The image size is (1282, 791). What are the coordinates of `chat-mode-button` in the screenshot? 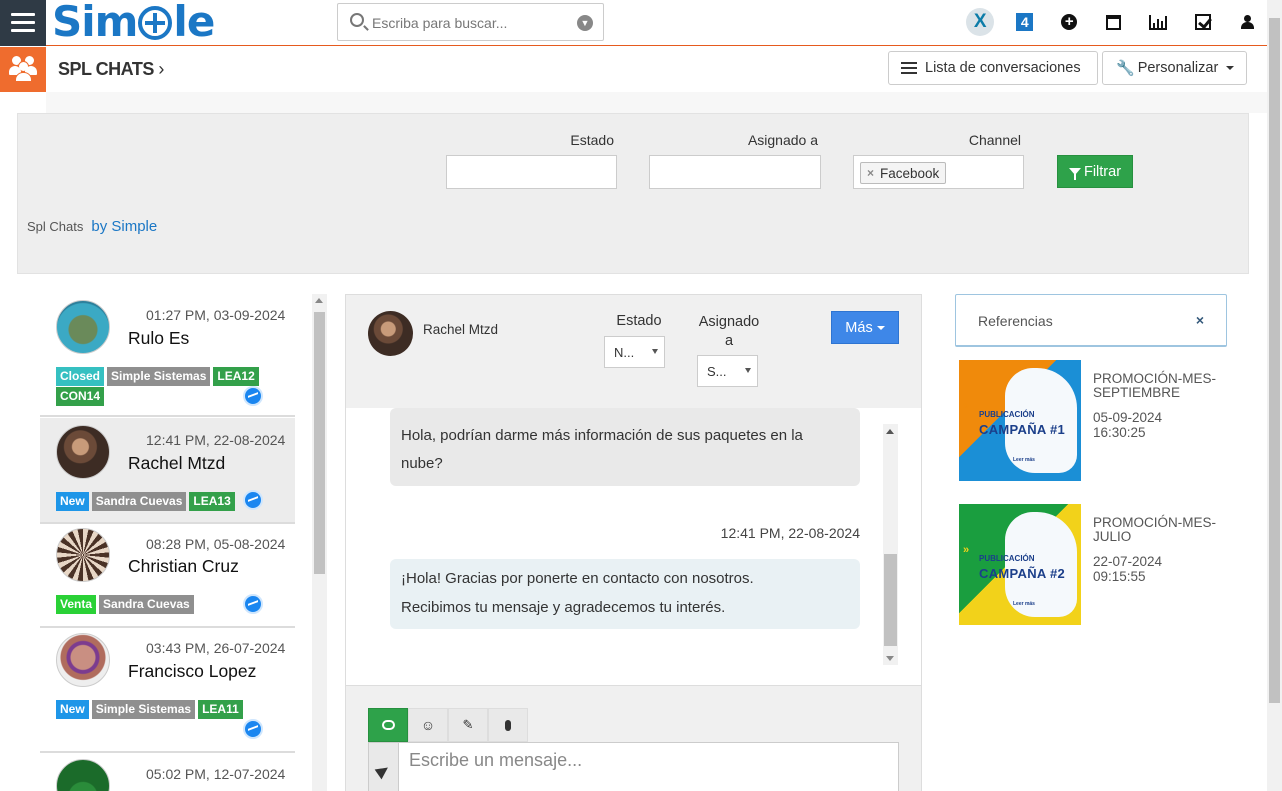 It's located at (388, 725).